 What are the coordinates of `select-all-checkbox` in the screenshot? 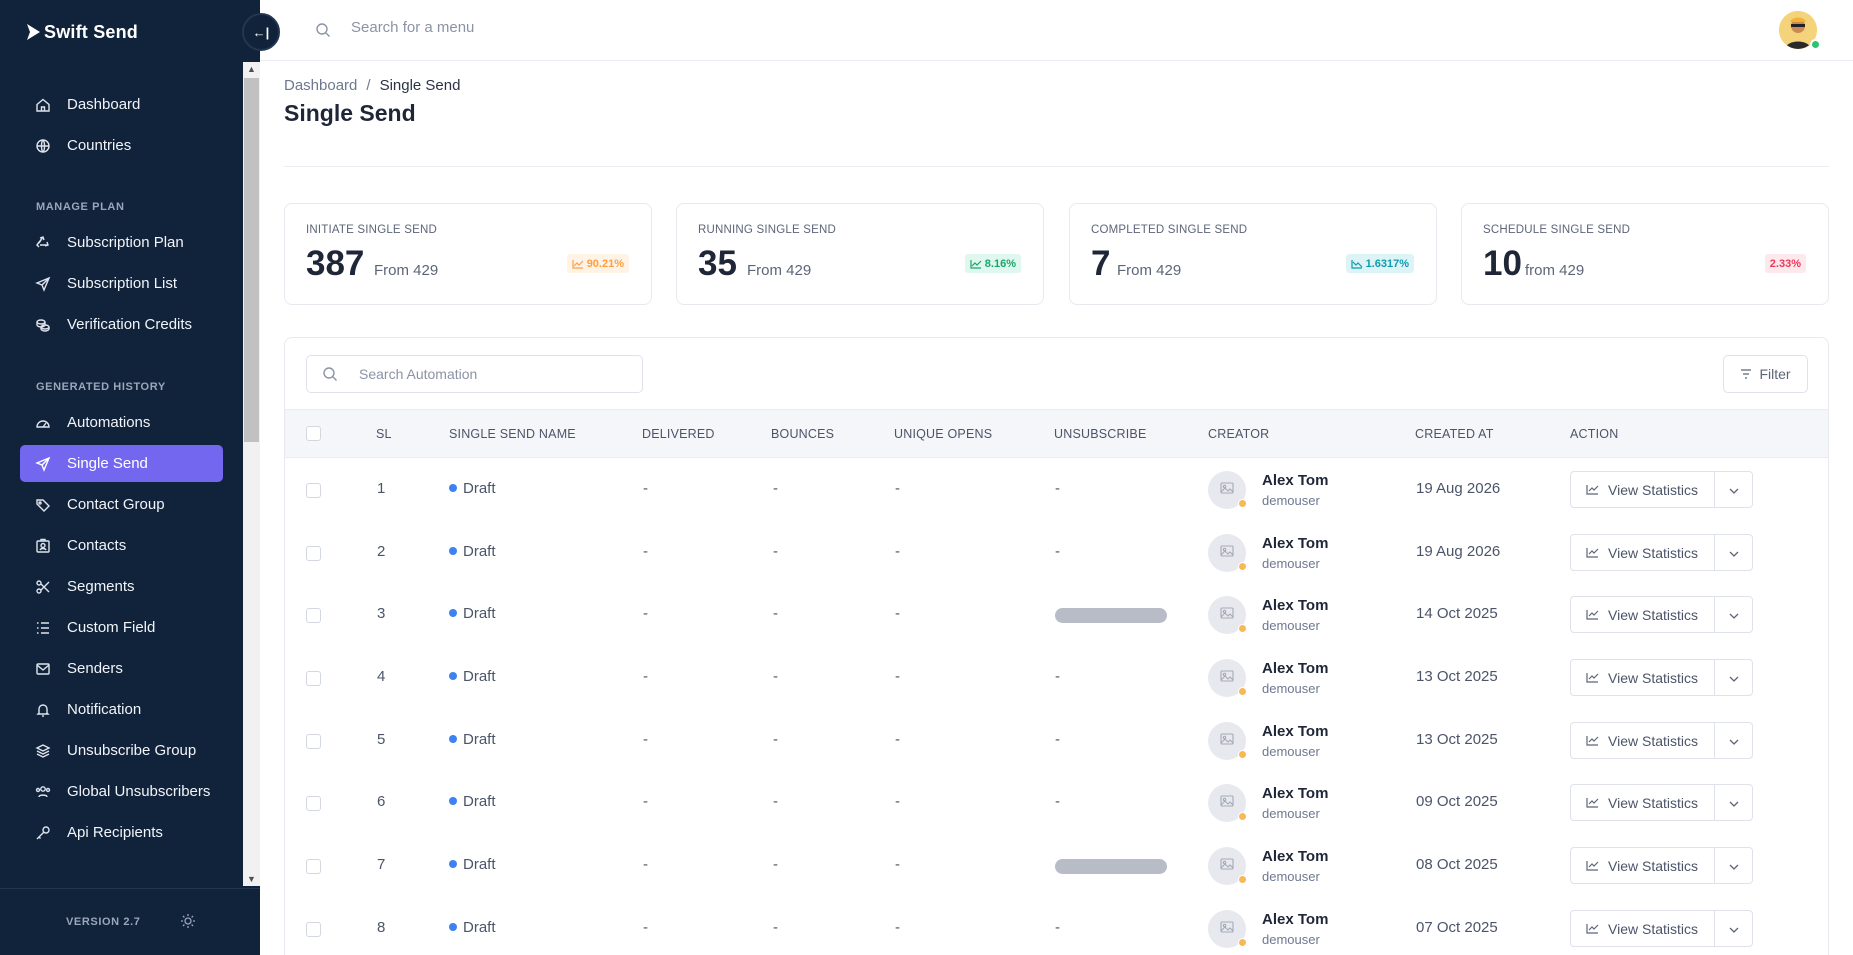 It's located at (313, 433).